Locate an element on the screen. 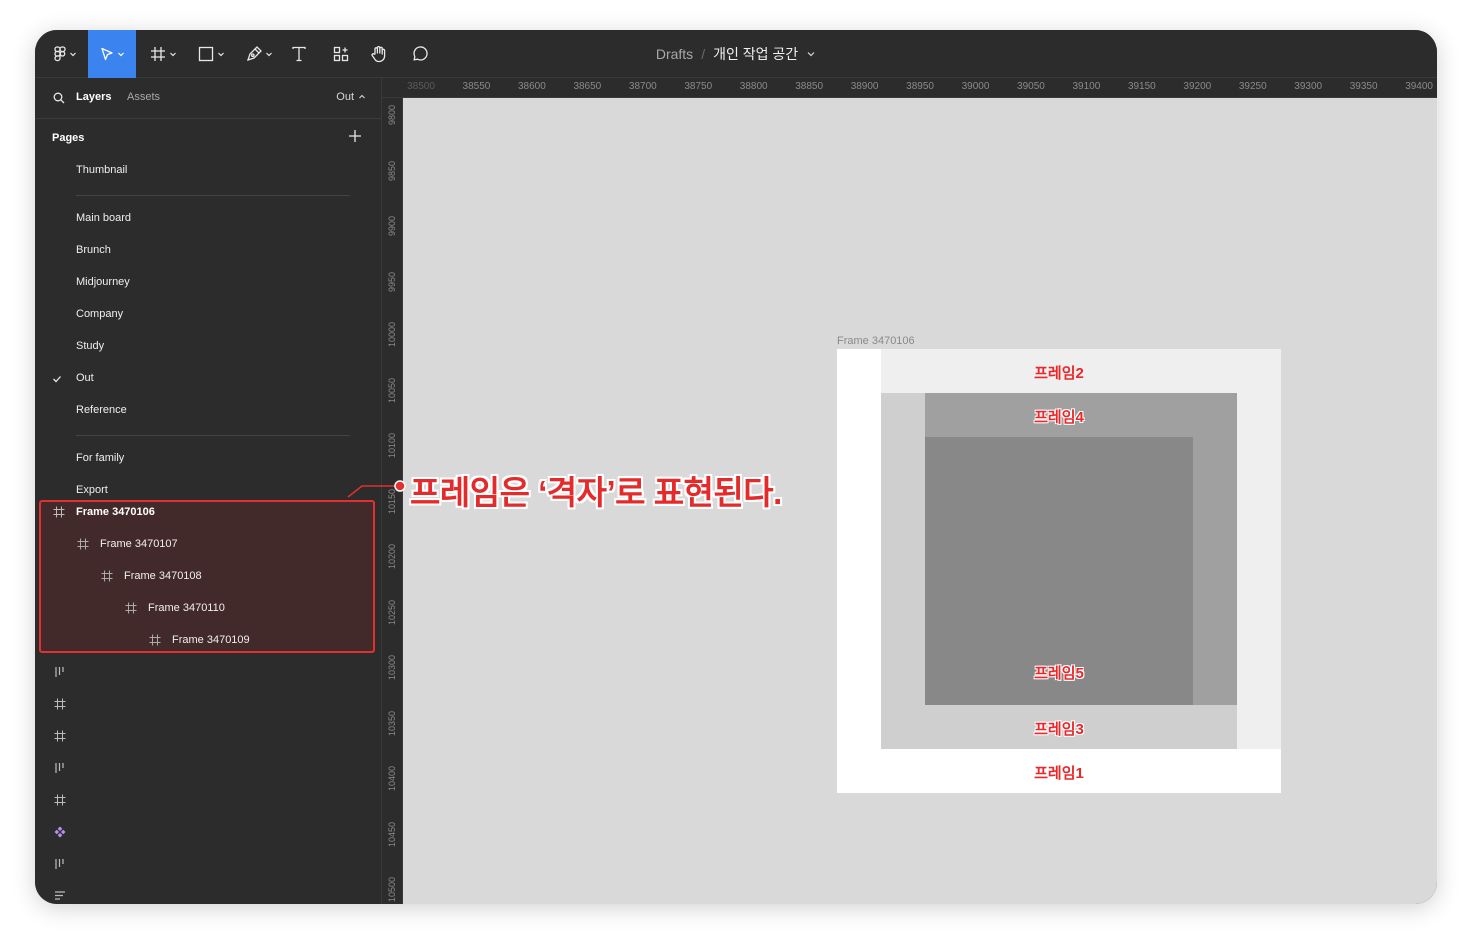 The height and width of the screenshot is (944, 1472). annotation-text: 프레임은 ‘격자’로 표현된다. is located at coordinates (596, 492).